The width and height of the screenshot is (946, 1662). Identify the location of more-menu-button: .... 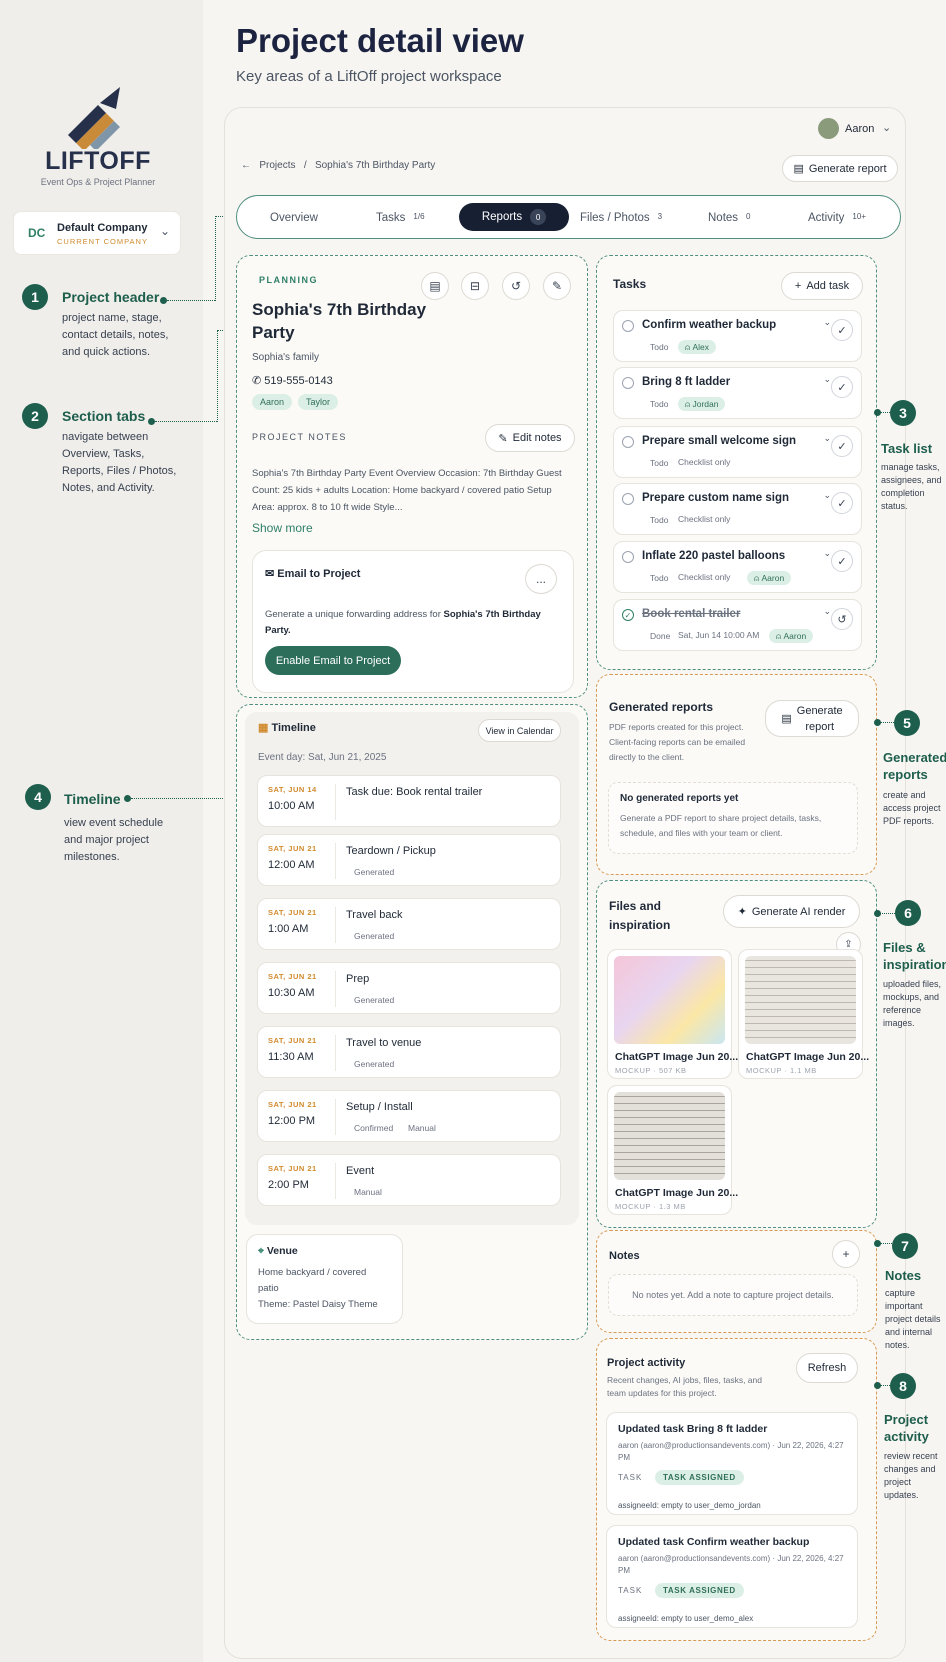
(541, 579).